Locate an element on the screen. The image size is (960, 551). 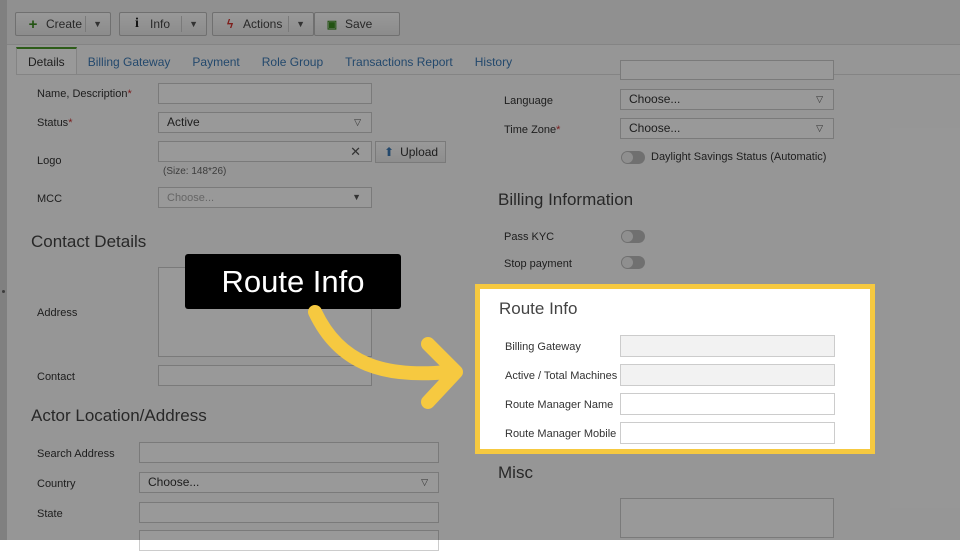
billing-gateway-label: Billing Gateway is located at coordinates (543, 347).